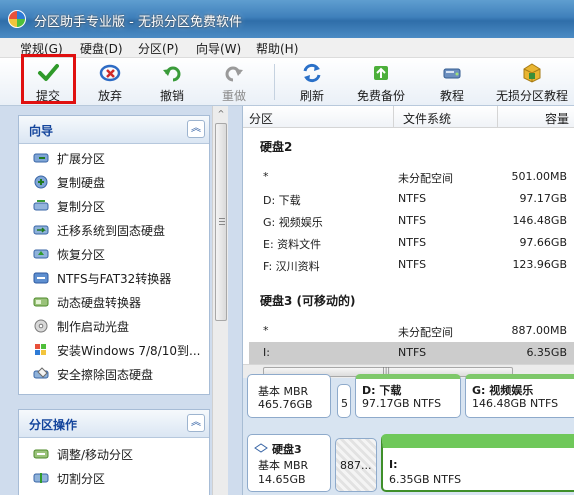 The image size is (574, 495). I want to click on col-capacity: 容量, so click(557, 118).